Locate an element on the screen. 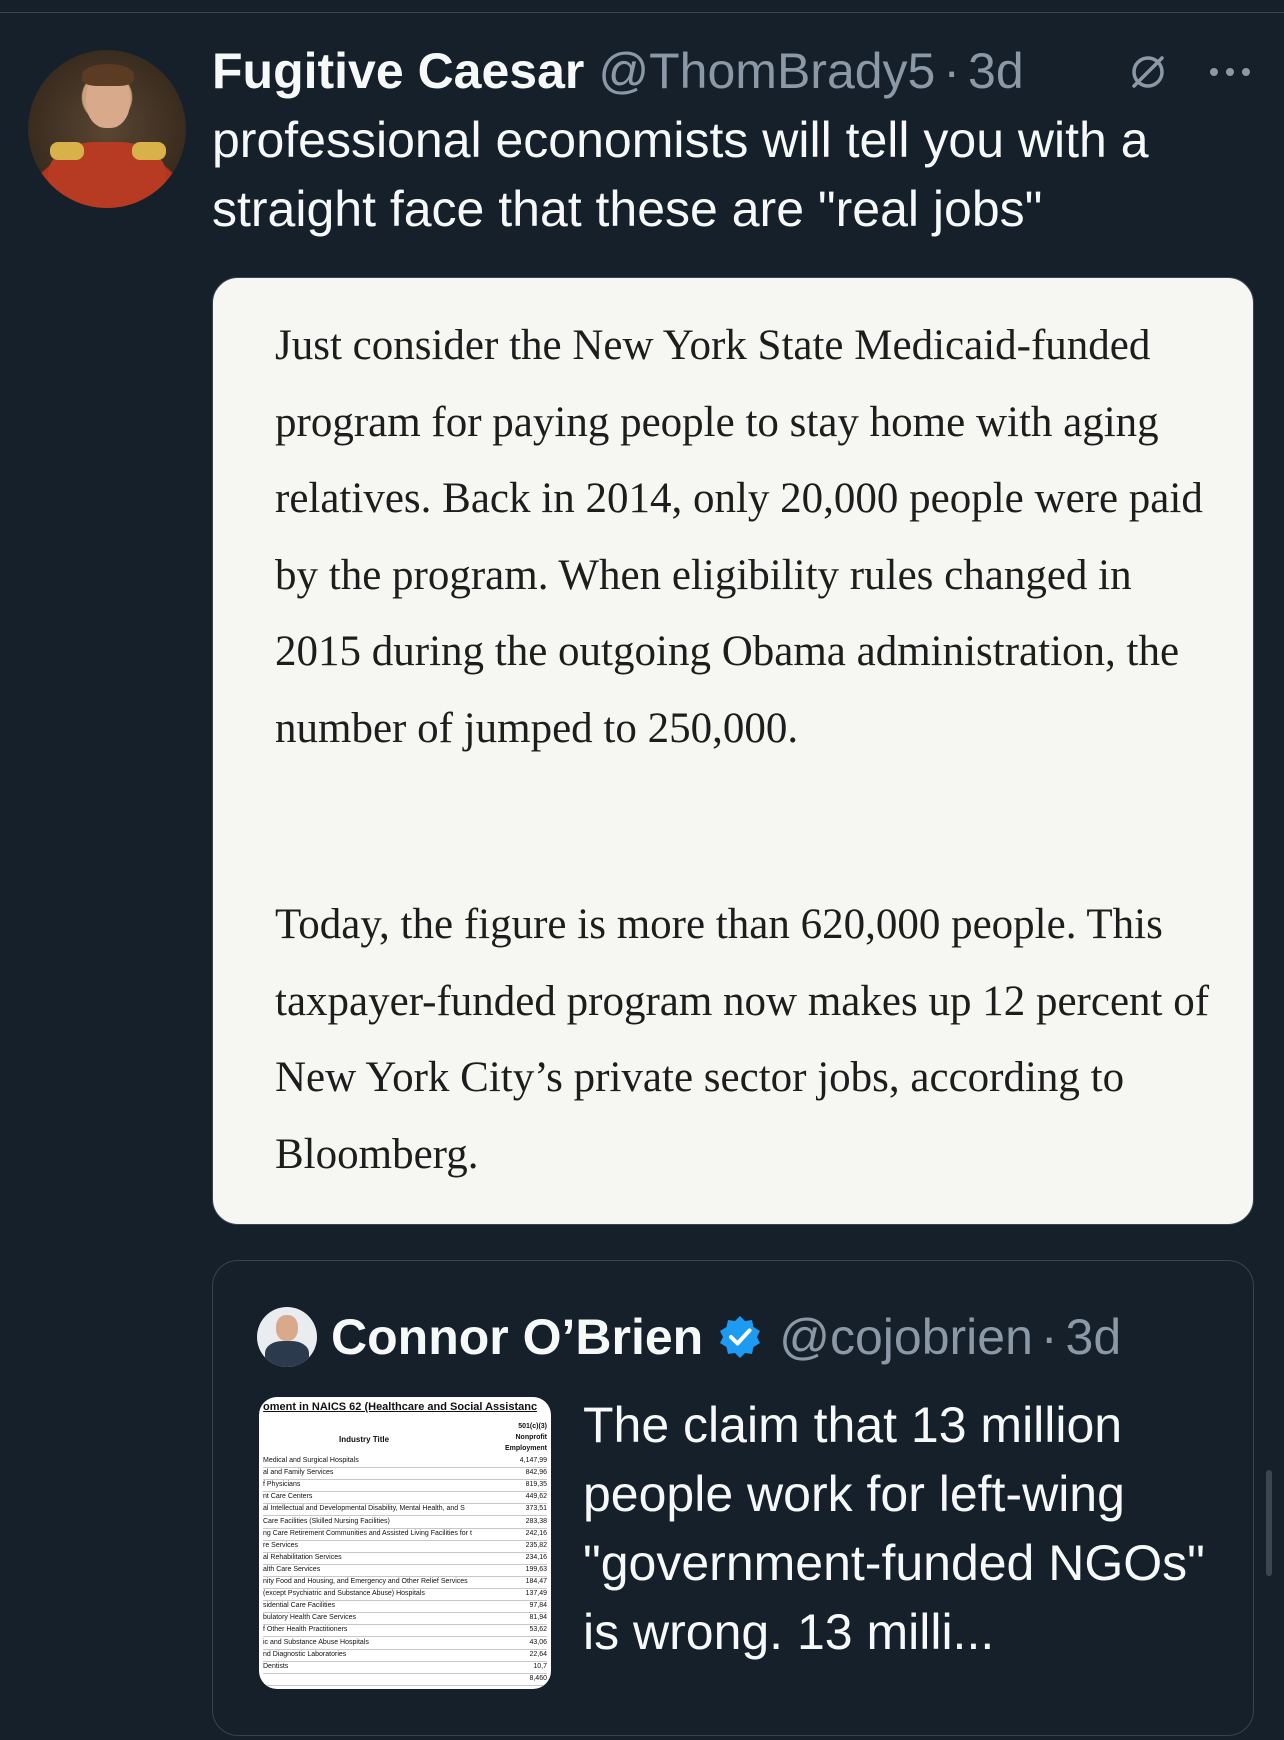  verified-badge-icon is located at coordinates (740, 1337).